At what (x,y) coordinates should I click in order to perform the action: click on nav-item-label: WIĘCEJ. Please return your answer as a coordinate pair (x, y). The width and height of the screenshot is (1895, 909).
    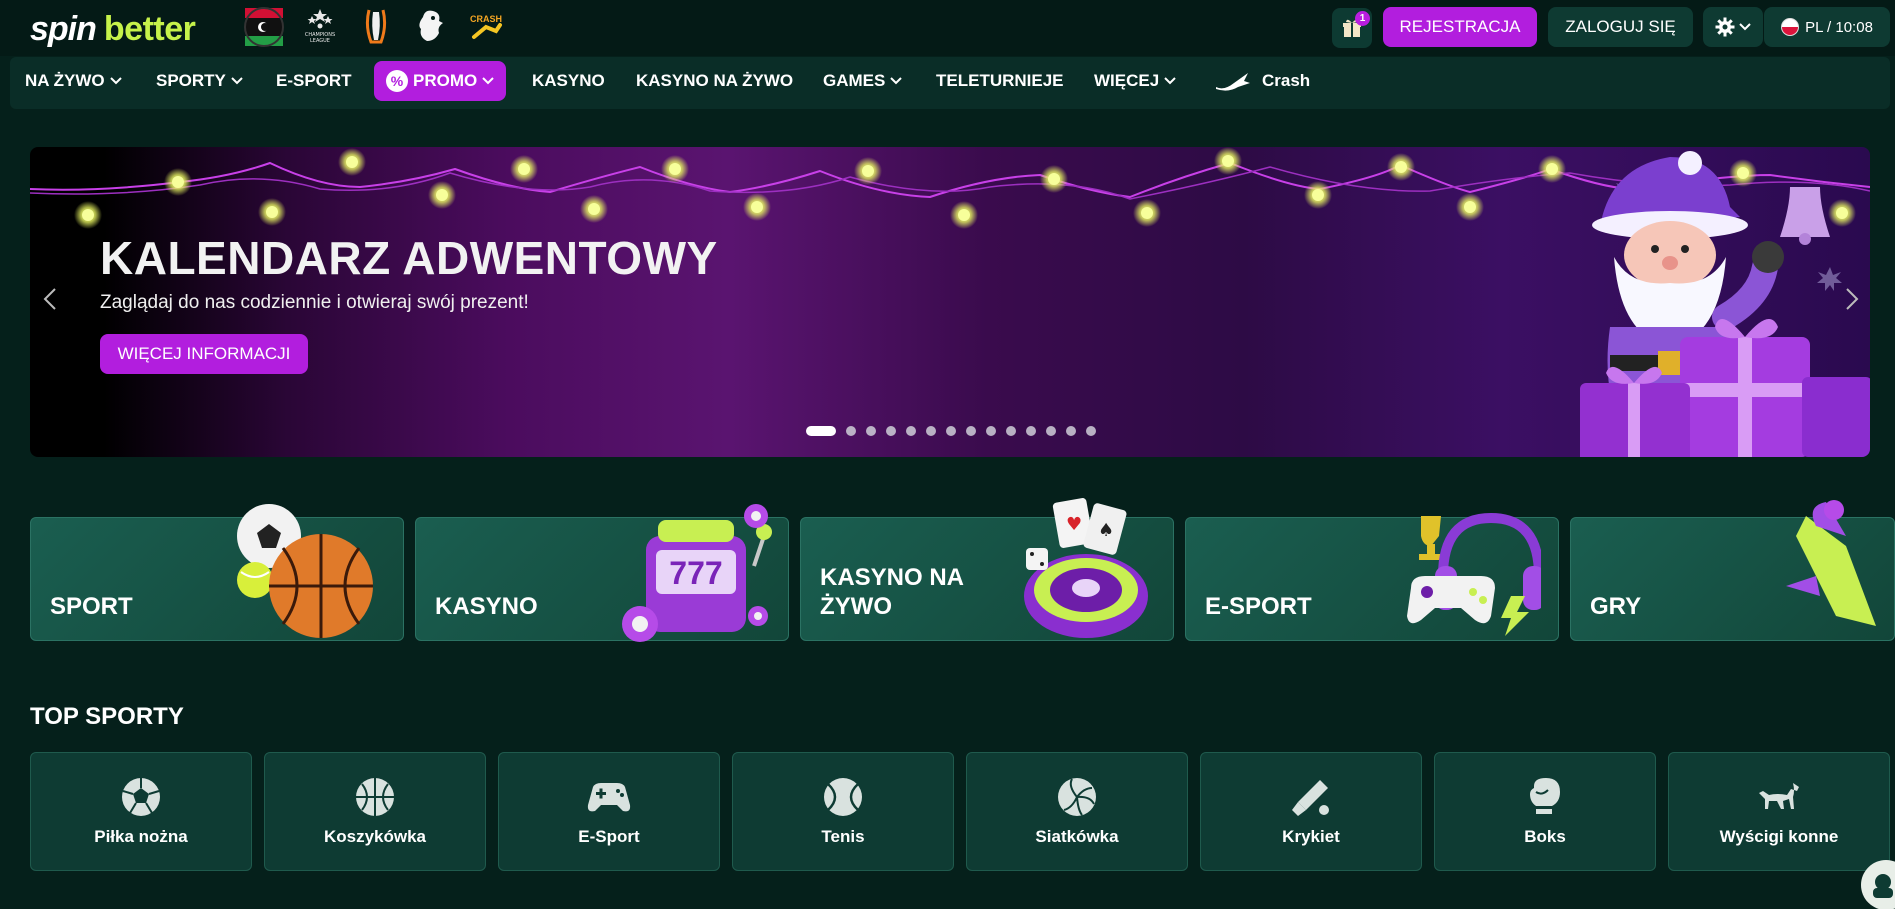
    Looking at the image, I should click on (1127, 80).